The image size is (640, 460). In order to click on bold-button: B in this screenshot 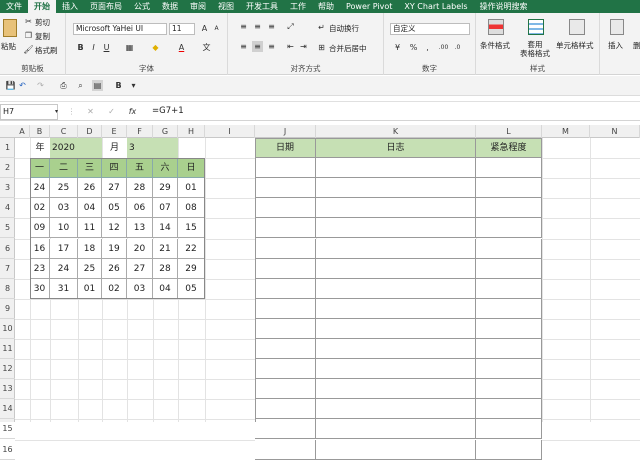, I will do `click(80, 47)`.